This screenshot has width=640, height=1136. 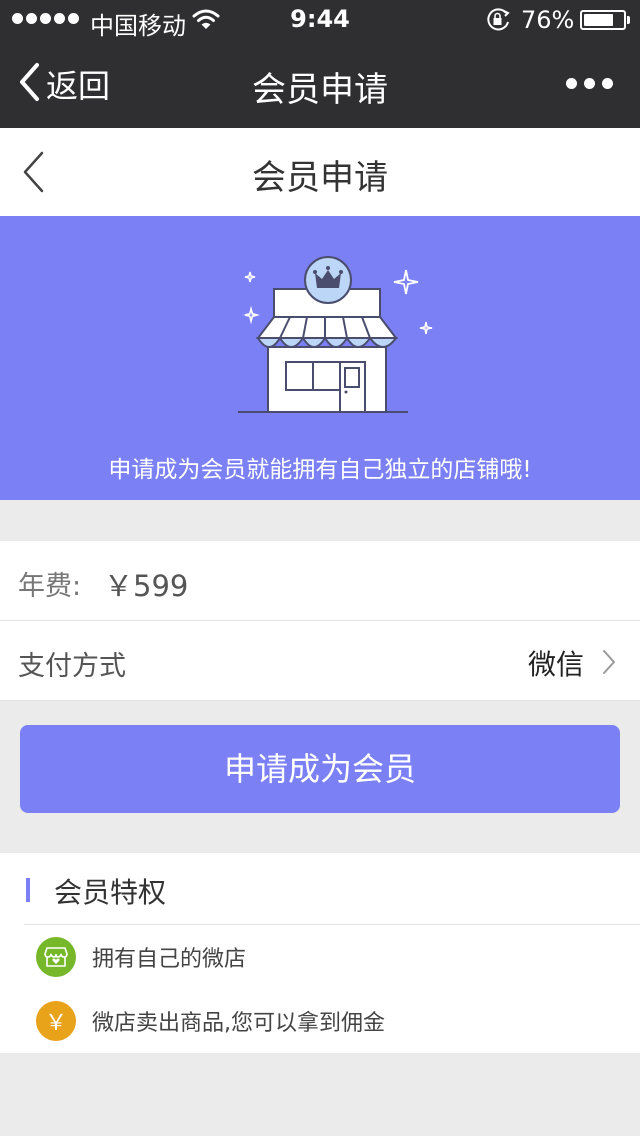 What do you see at coordinates (320, 90) in the screenshot?
I see `nav-title: 会员申请` at bounding box center [320, 90].